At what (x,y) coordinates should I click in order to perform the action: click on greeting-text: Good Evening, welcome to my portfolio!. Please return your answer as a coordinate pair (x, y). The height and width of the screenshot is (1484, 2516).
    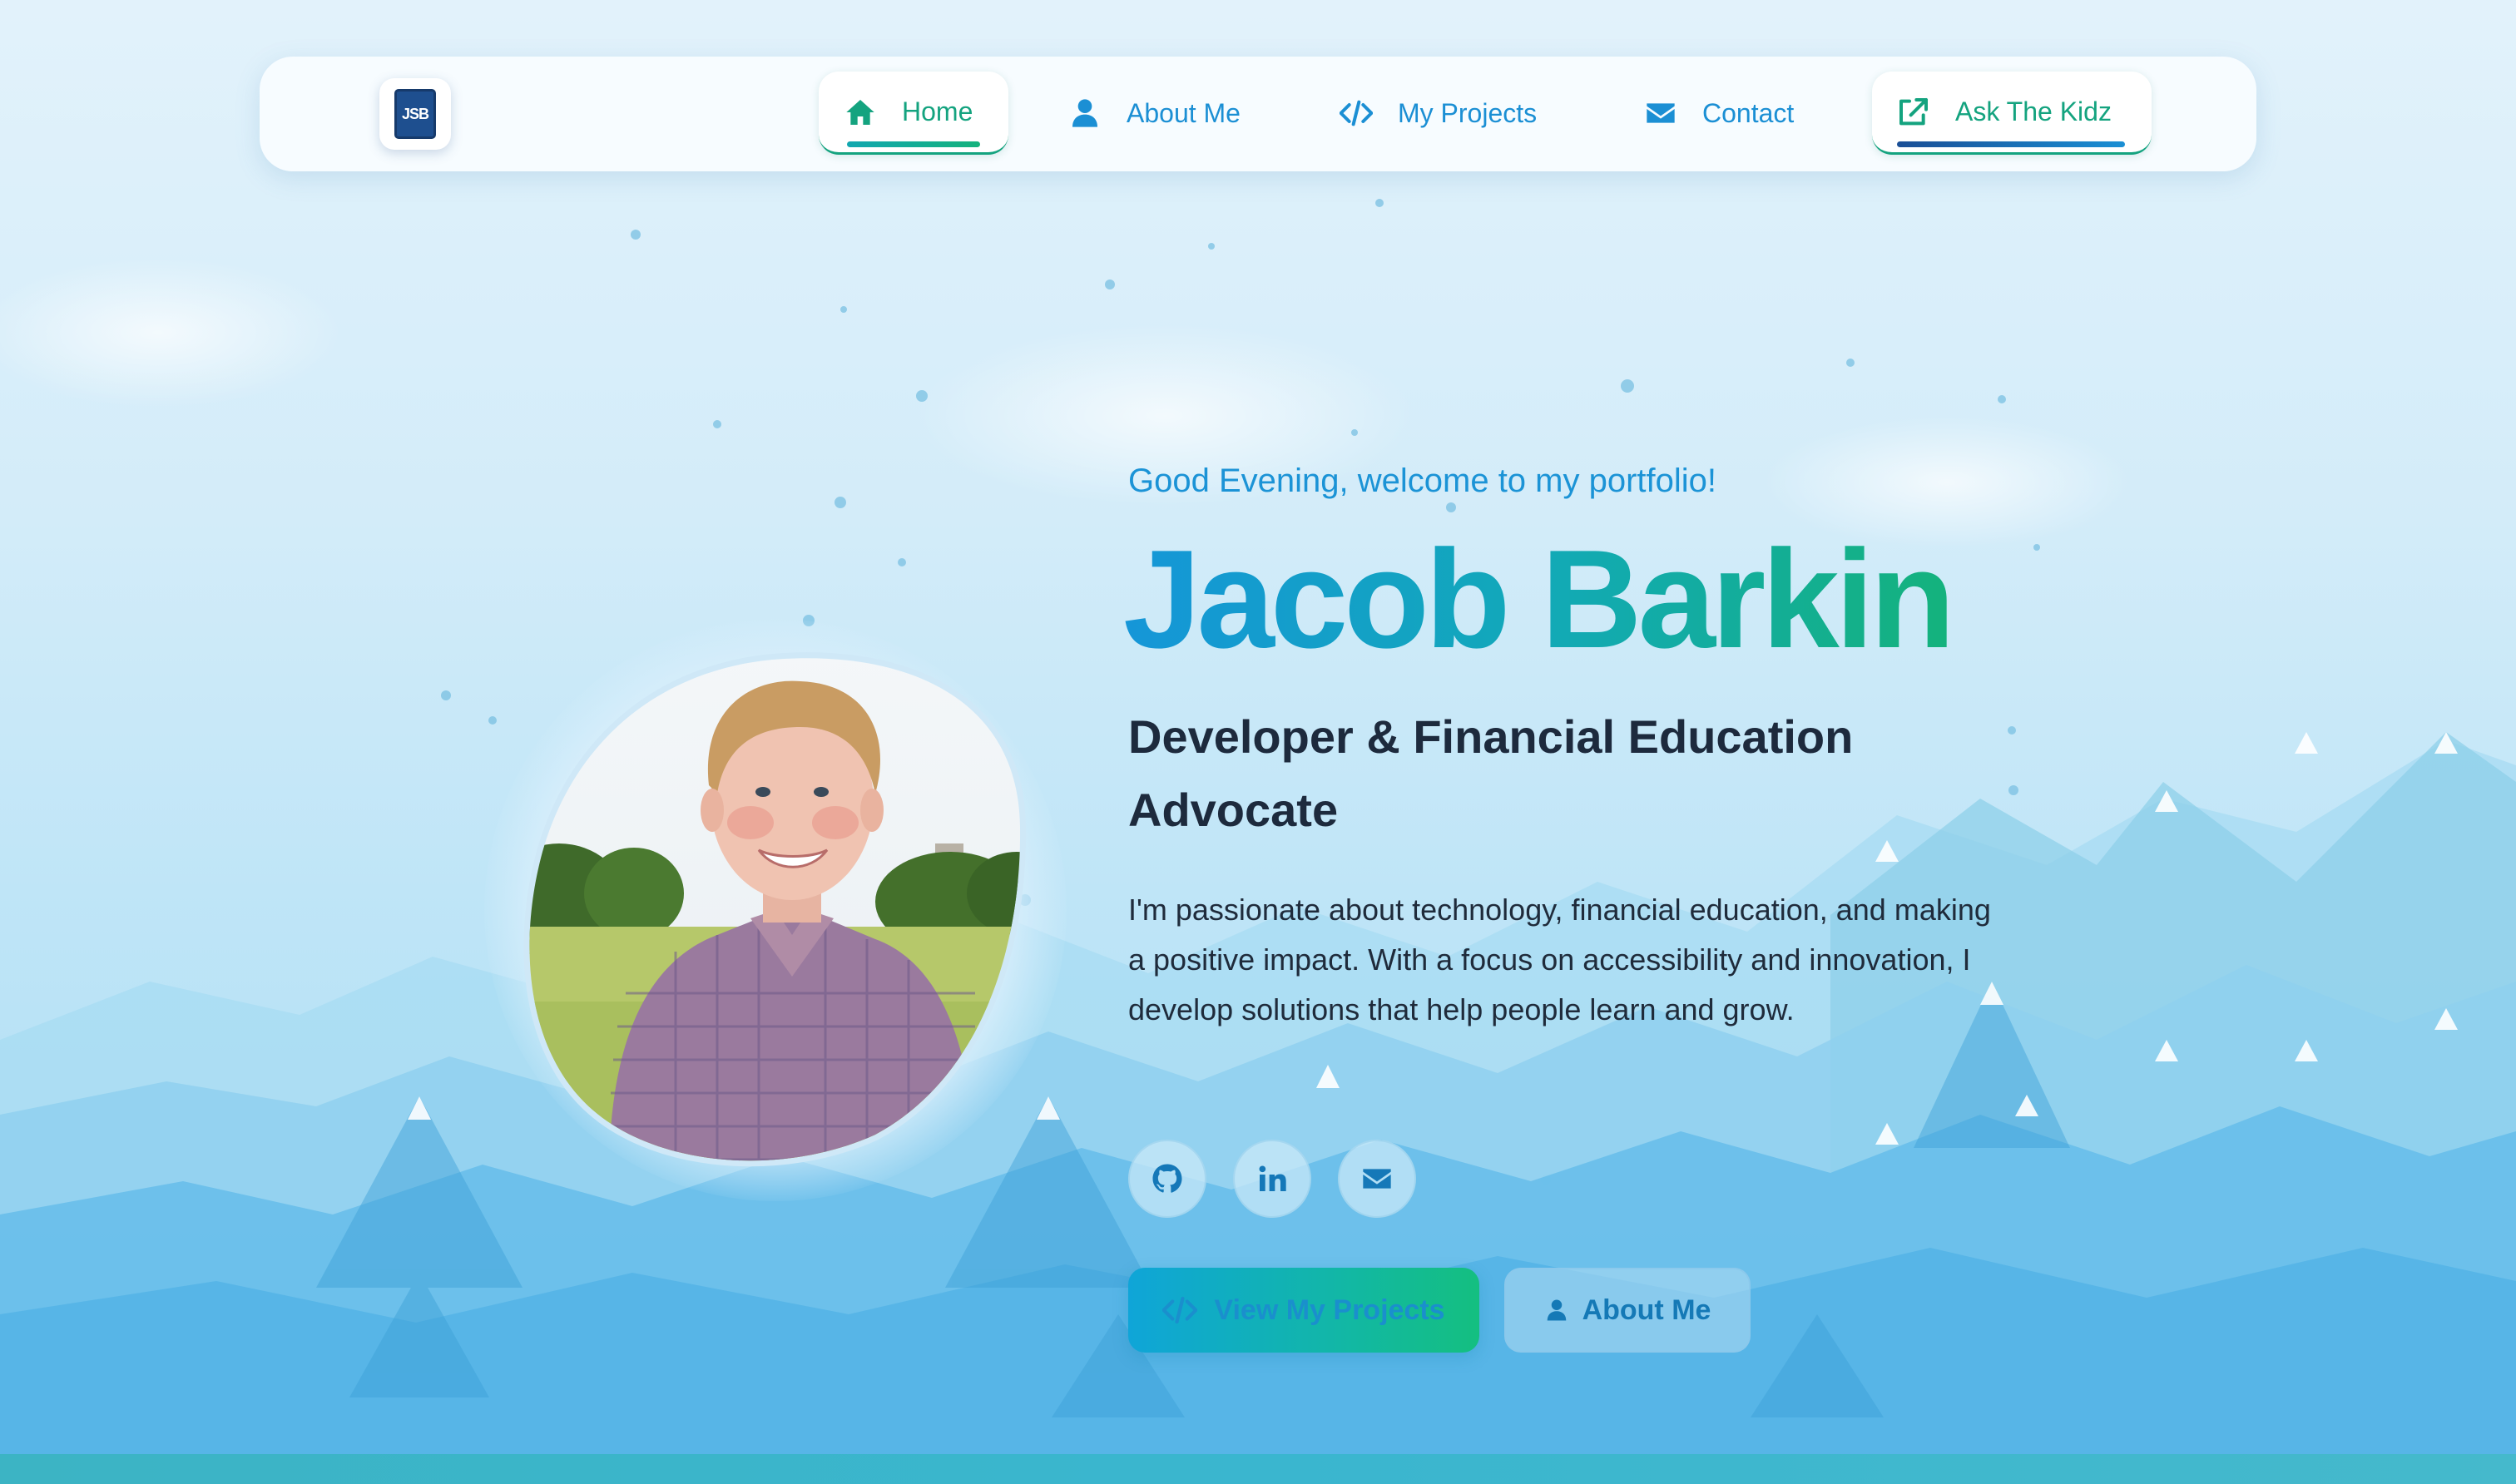
    Looking at the image, I should click on (1422, 481).